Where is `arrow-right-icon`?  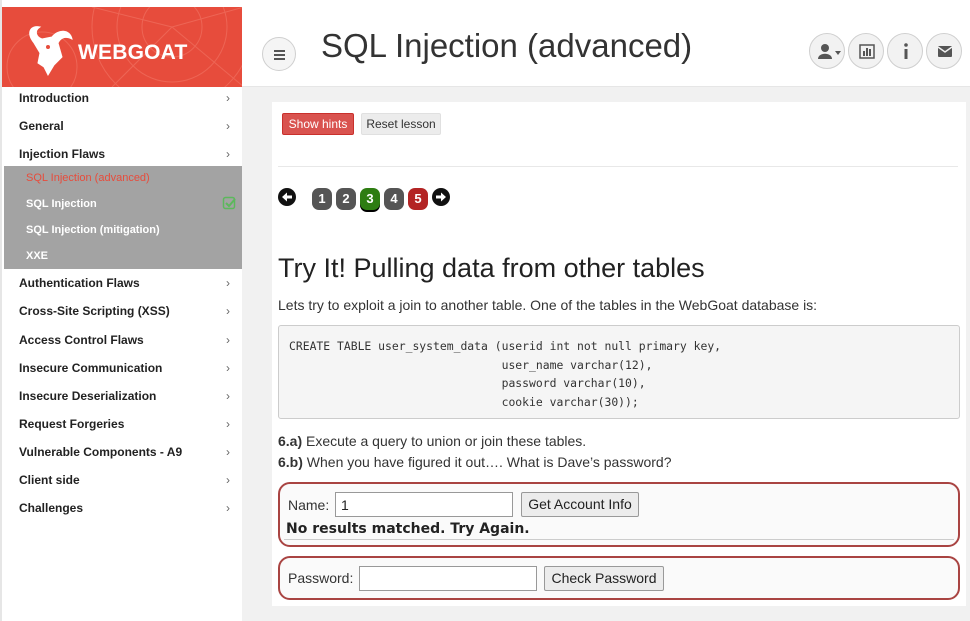
arrow-right-icon is located at coordinates (441, 197).